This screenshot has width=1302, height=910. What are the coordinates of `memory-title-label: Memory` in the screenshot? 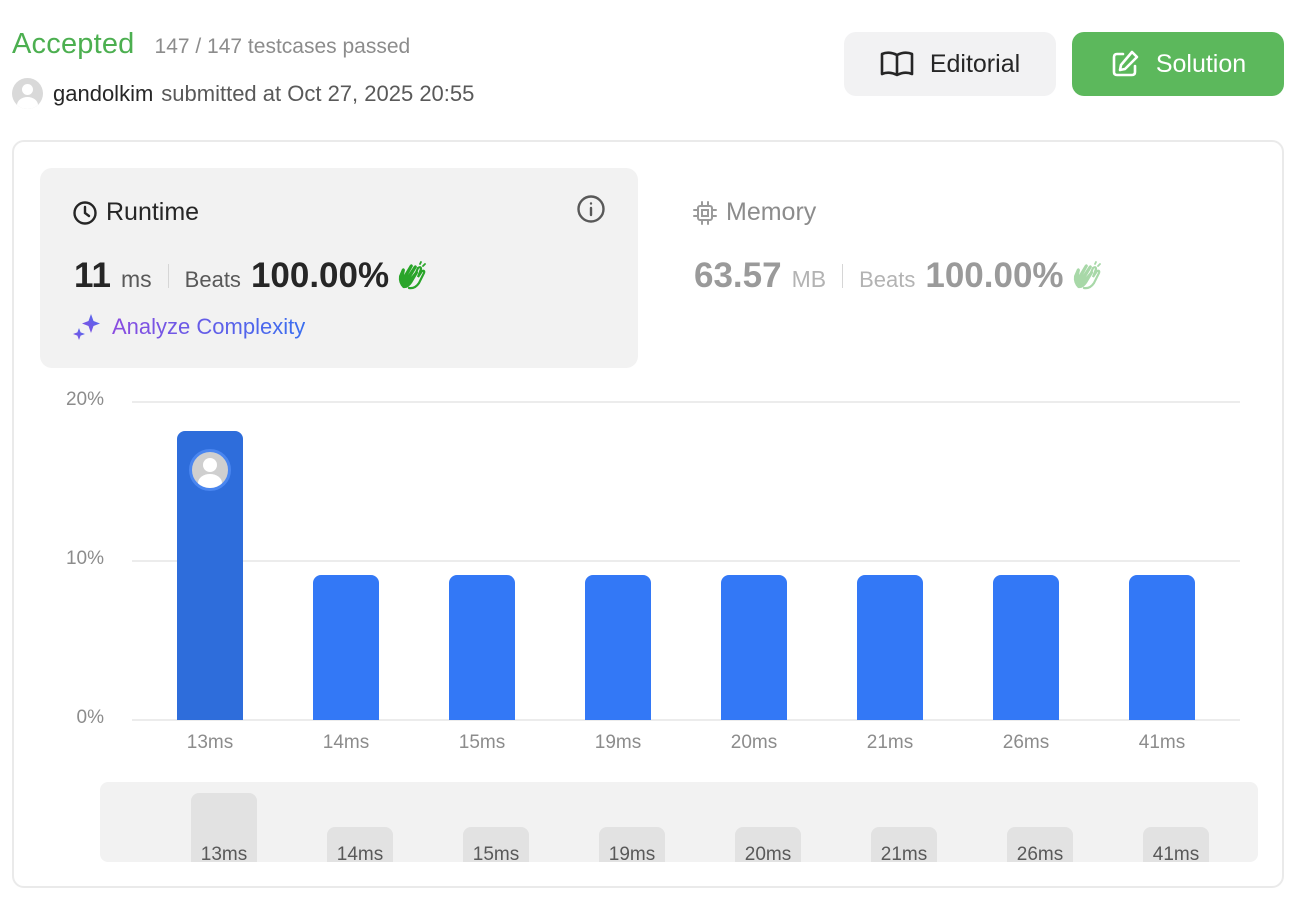 It's located at (771, 212).